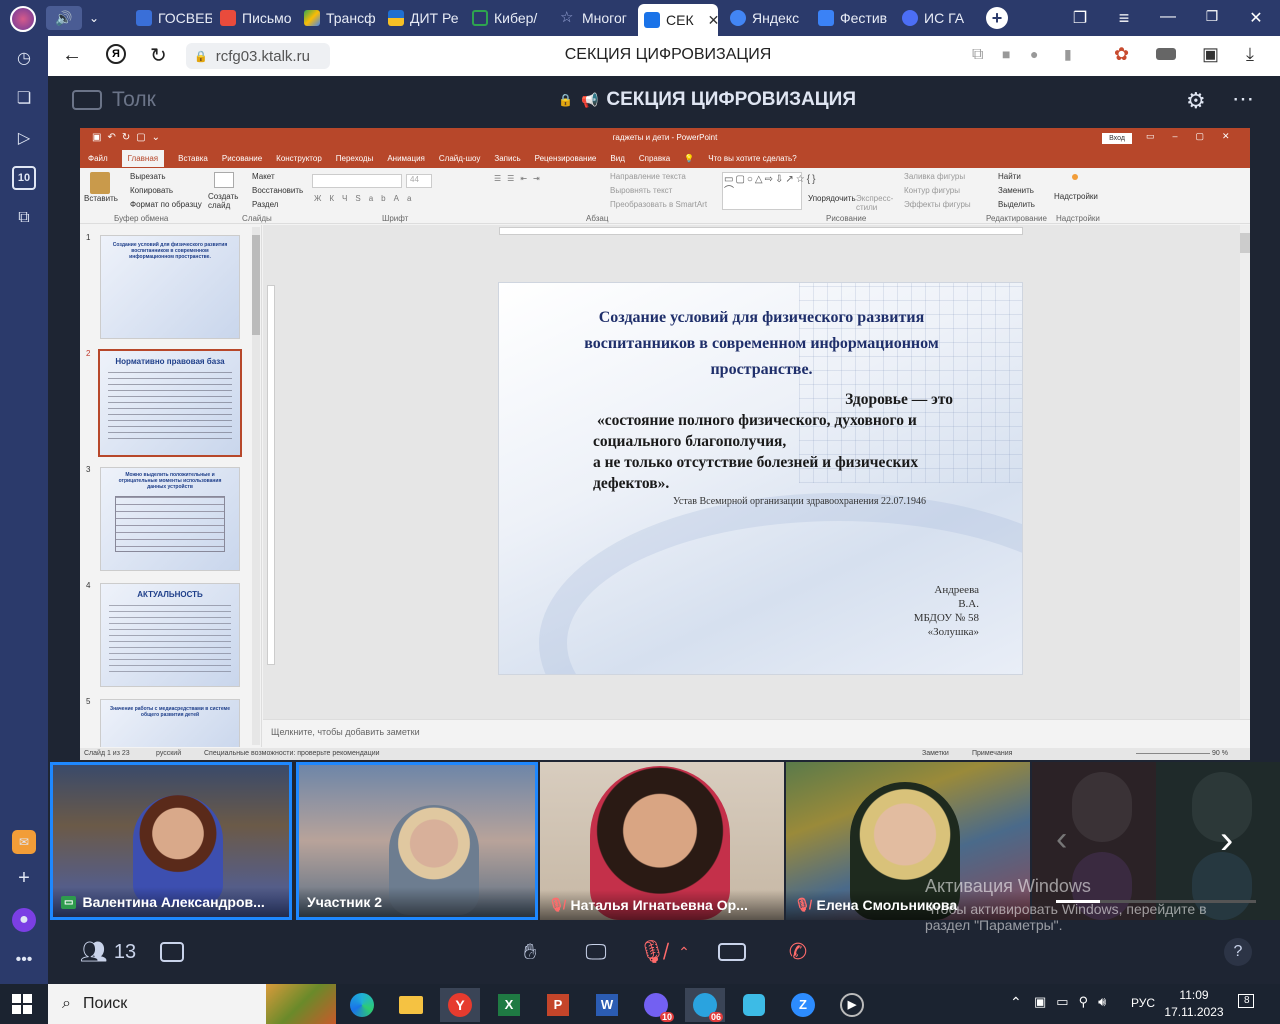 The image size is (1280, 1024). What do you see at coordinates (24, 98) in the screenshot?
I see `collections-icon: ❏` at bounding box center [24, 98].